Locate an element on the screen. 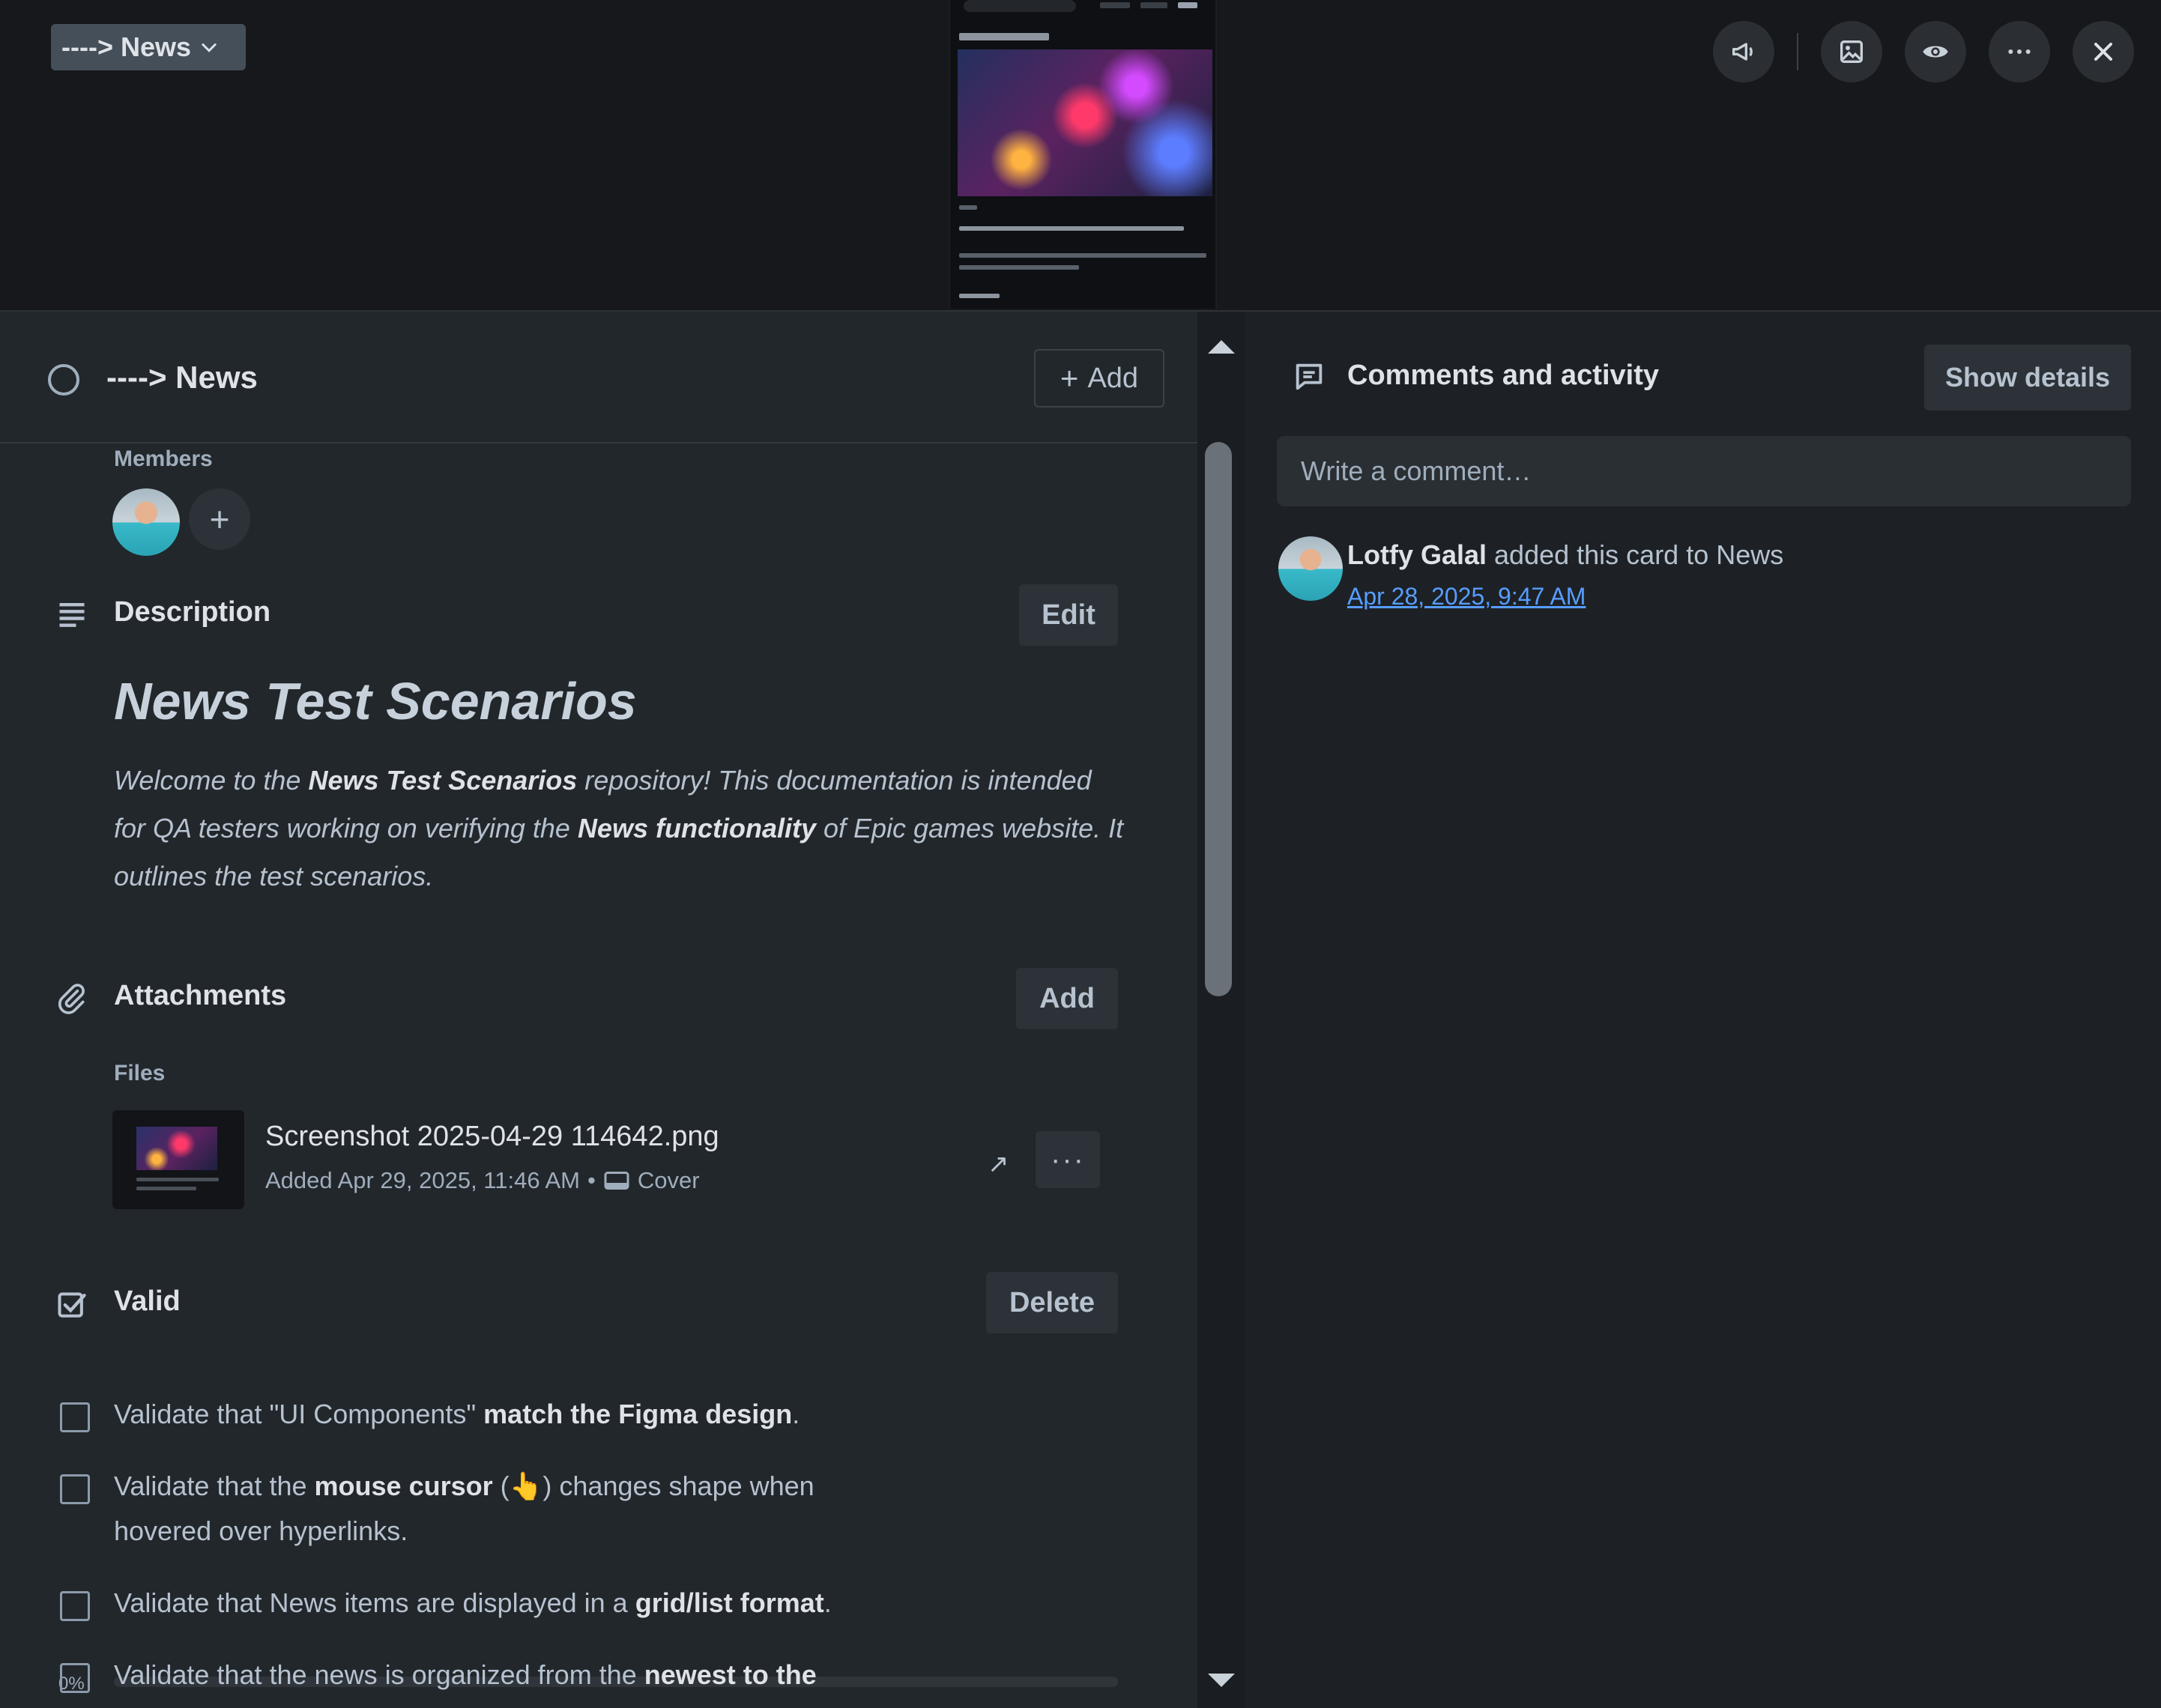 Image resolution: width=2161 pixels, height=1708 pixels. cover-label: Cover is located at coordinates (669, 1180).